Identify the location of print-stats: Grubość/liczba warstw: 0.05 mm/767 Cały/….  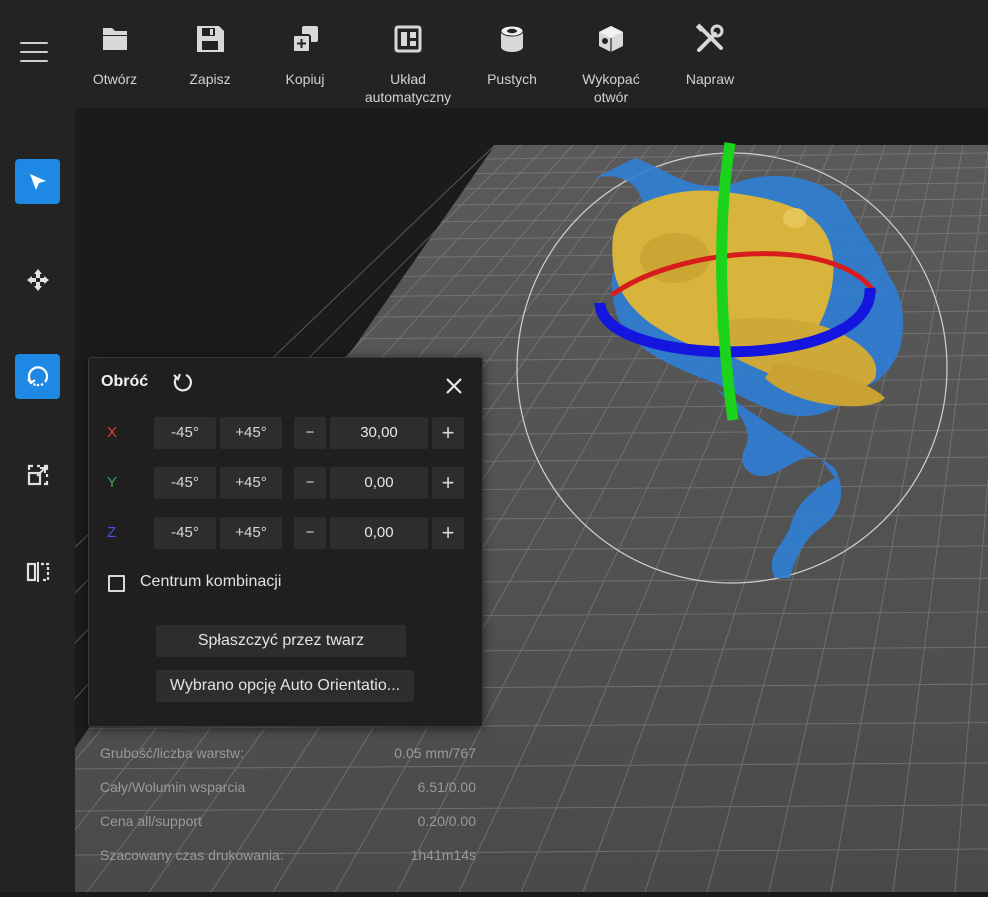
(288, 808).